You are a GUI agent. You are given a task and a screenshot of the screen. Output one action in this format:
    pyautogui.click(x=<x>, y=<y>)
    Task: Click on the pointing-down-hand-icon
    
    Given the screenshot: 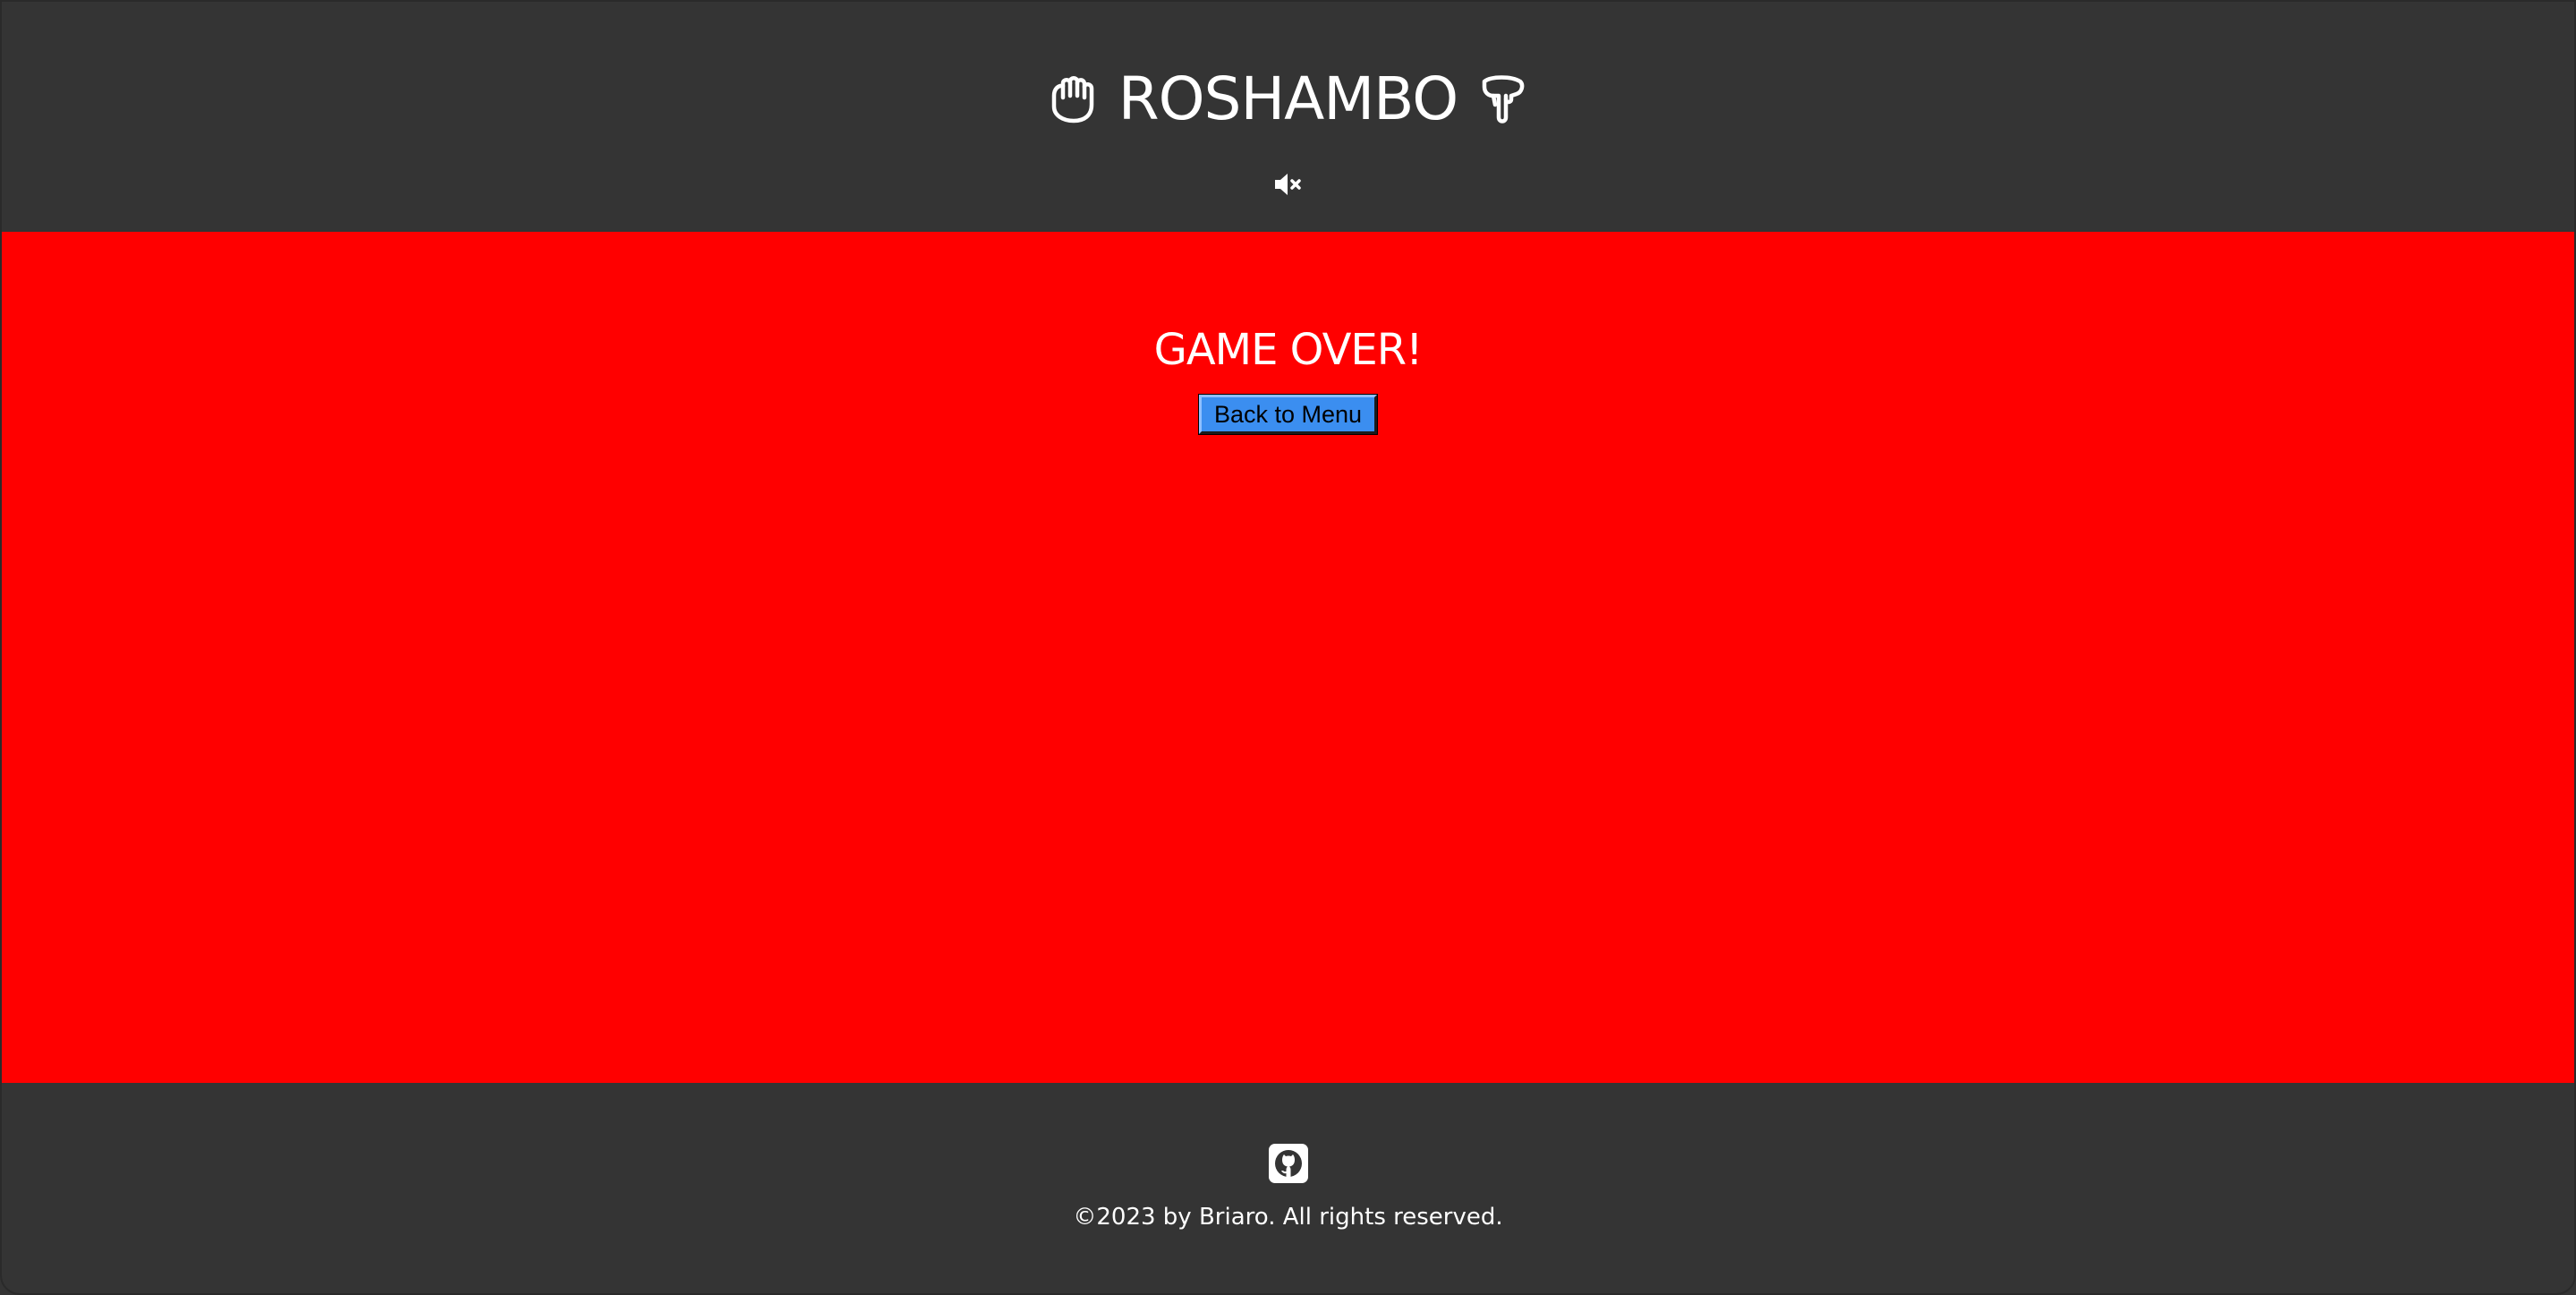 What is the action you would take?
    pyautogui.click(x=1502, y=99)
    